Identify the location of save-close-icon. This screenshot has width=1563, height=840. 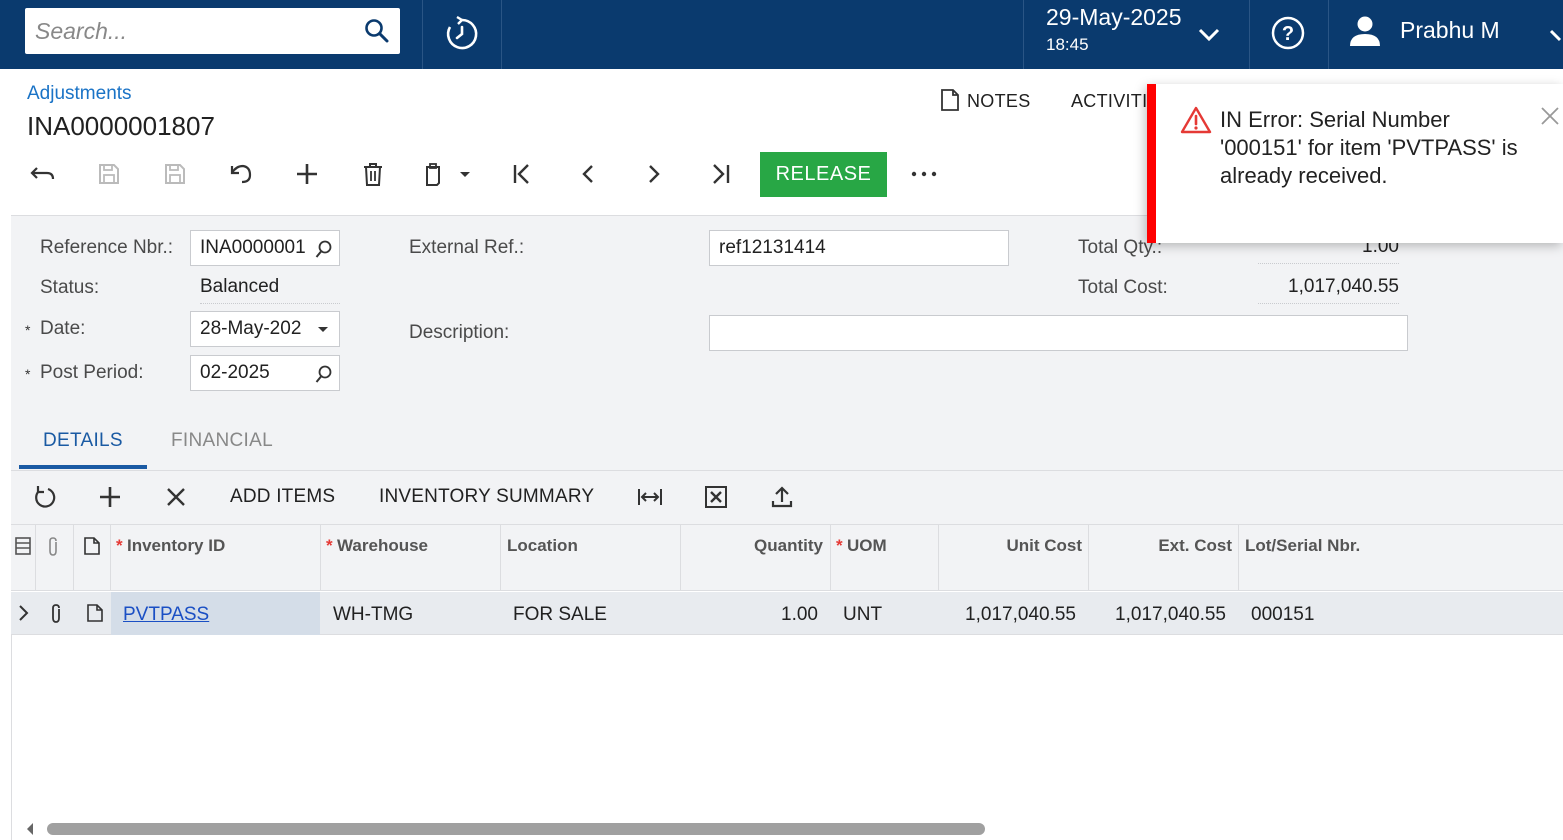
(109, 174).